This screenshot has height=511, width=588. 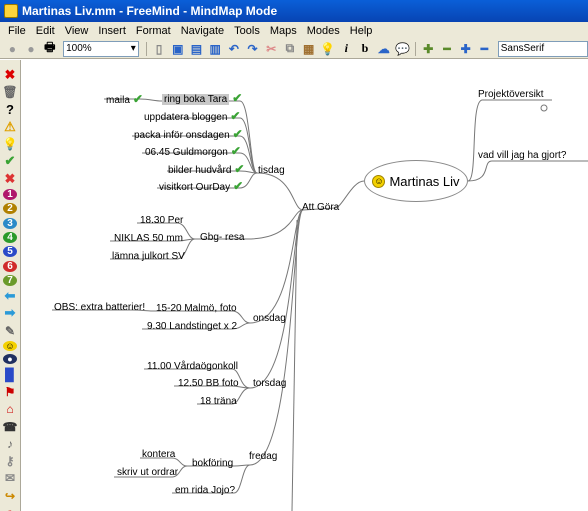 I want to click on home-icon: ⌂, so click(x=10, y=409).